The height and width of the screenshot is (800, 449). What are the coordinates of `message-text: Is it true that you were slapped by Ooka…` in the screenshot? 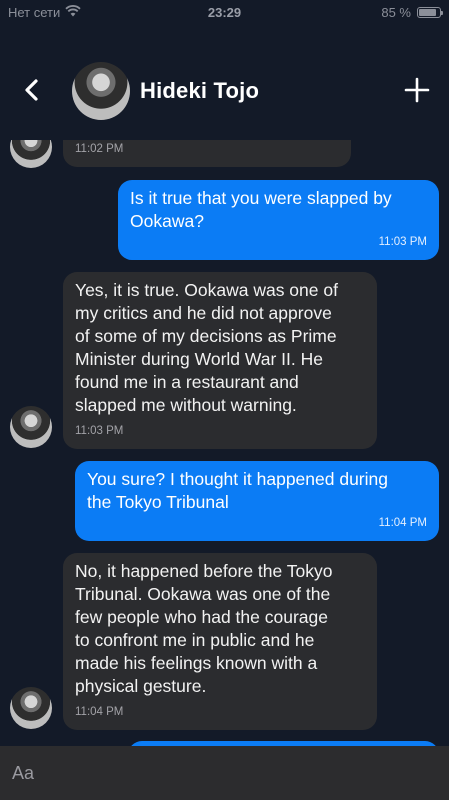 It's located at (261, 209).